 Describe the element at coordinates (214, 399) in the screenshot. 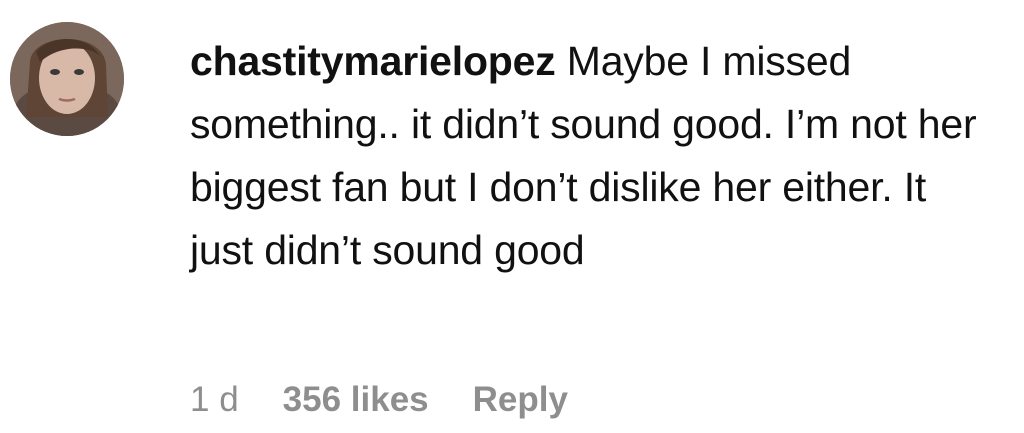

I see `comment-timestamp: 1 d` at that location.